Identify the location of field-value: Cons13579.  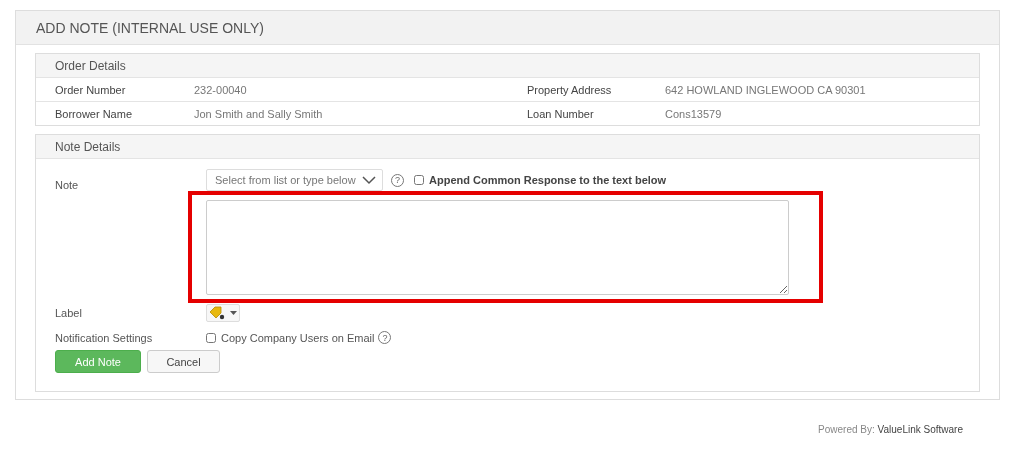
(693, 113).